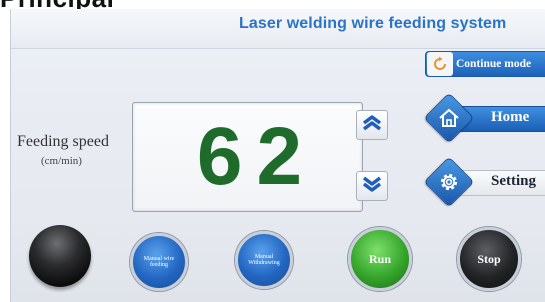 Image resolution: width=545 pixels, height=302 pixels. I want to click on feeding-speed-unit: (cm/min), so click(61, 161).